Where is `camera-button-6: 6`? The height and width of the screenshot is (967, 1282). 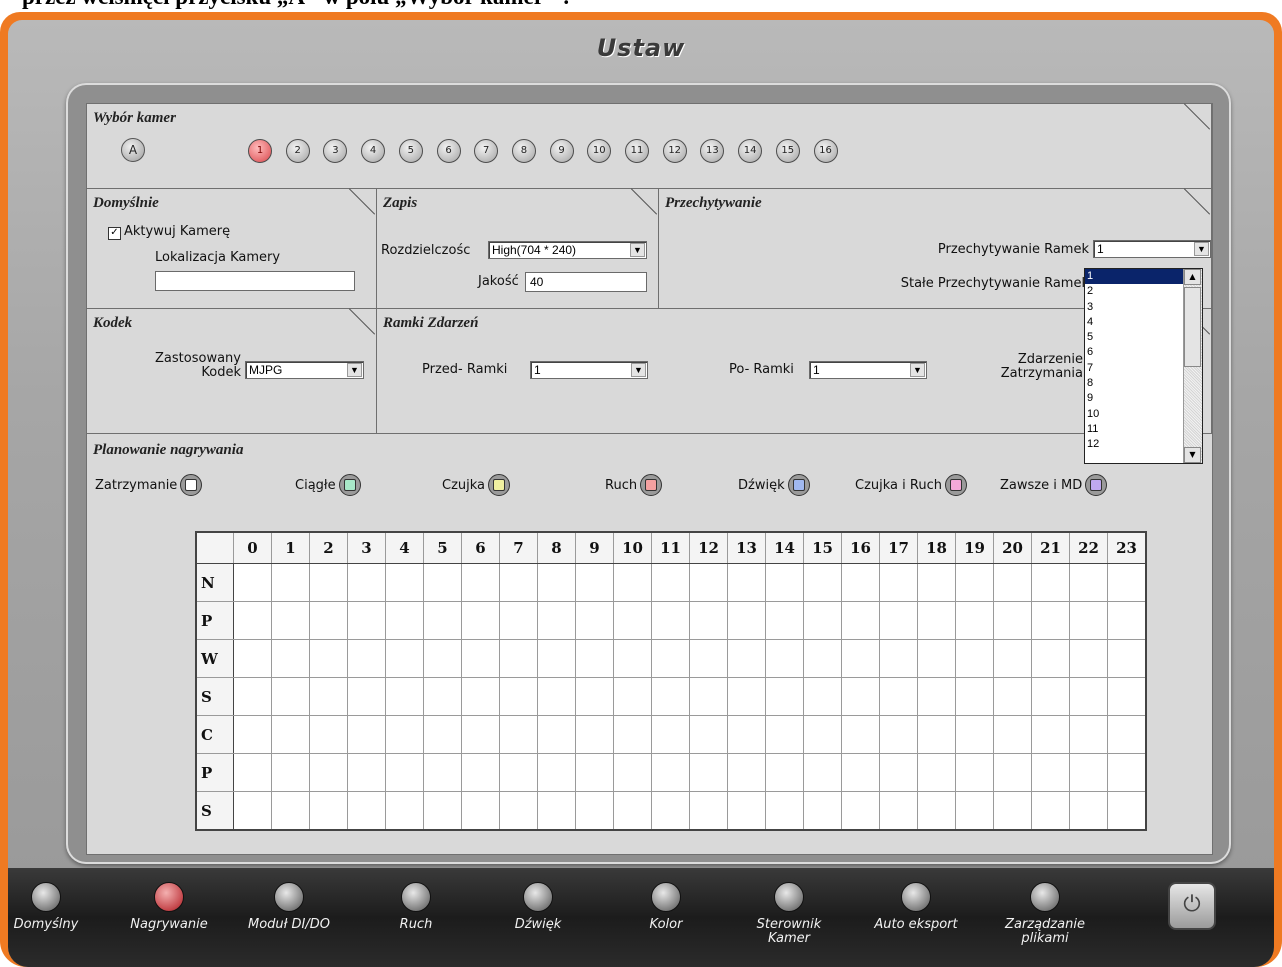 camera-button-6: 6 is located at coordinates (448, 151).